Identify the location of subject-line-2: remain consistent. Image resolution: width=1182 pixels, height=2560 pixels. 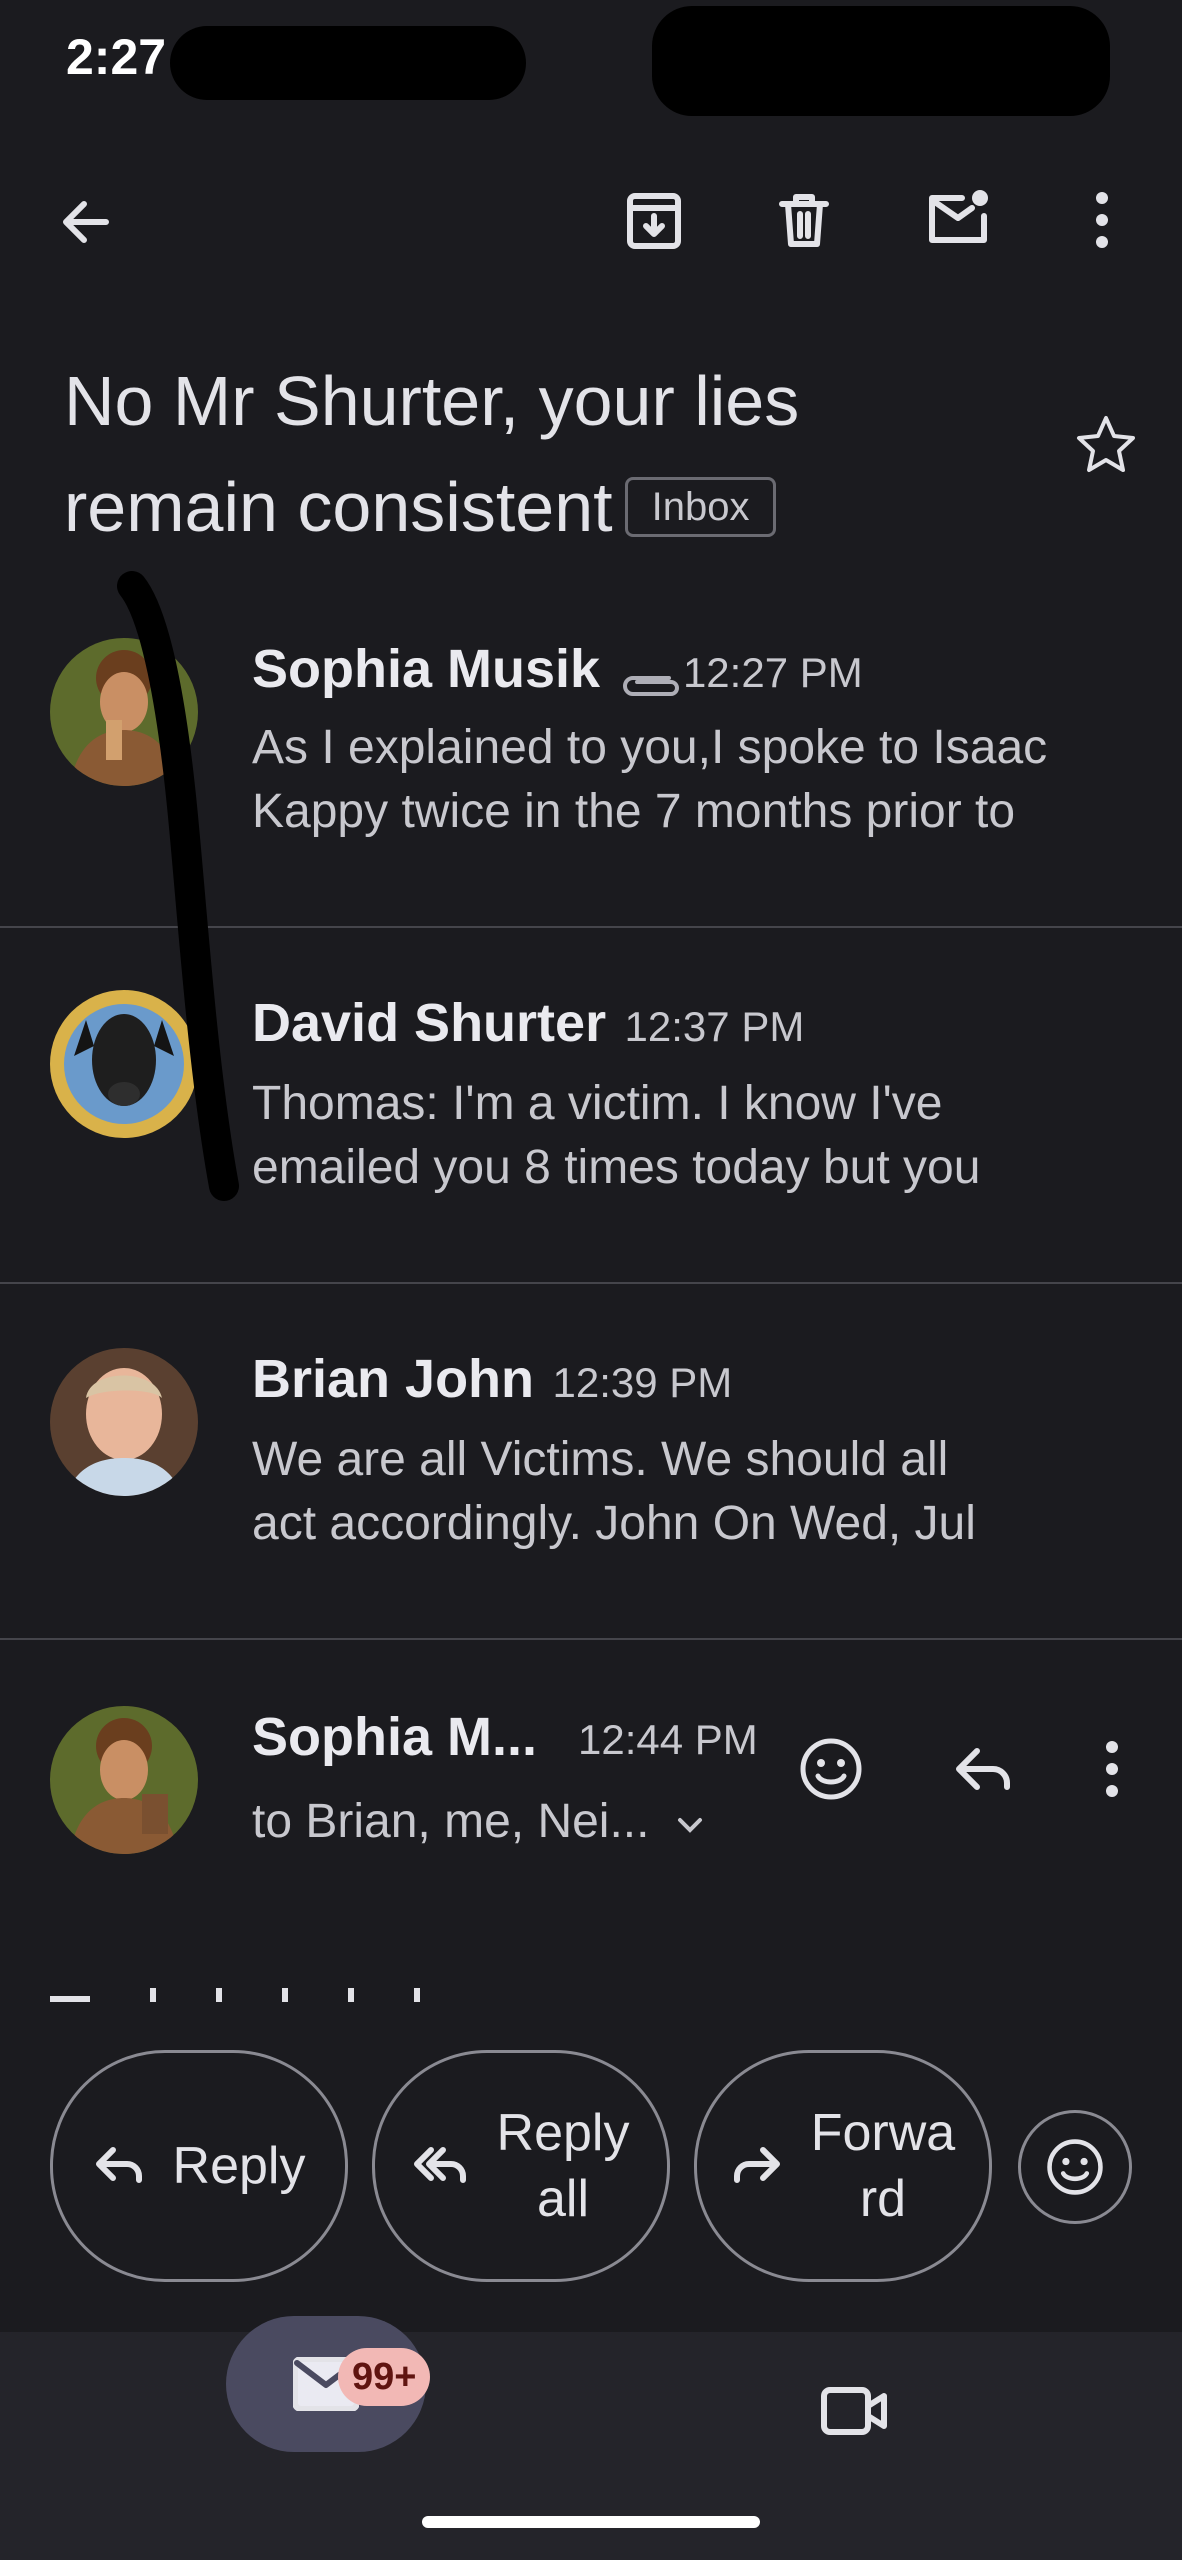
(338, 507).